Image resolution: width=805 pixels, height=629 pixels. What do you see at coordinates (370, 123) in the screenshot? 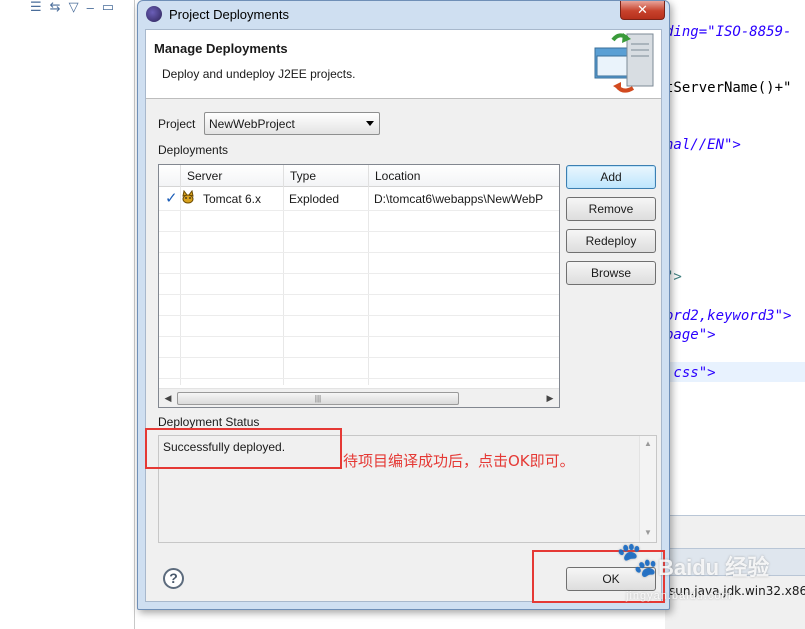
I see `dropdown-arrow-icon` at bounding box center [370, 123].